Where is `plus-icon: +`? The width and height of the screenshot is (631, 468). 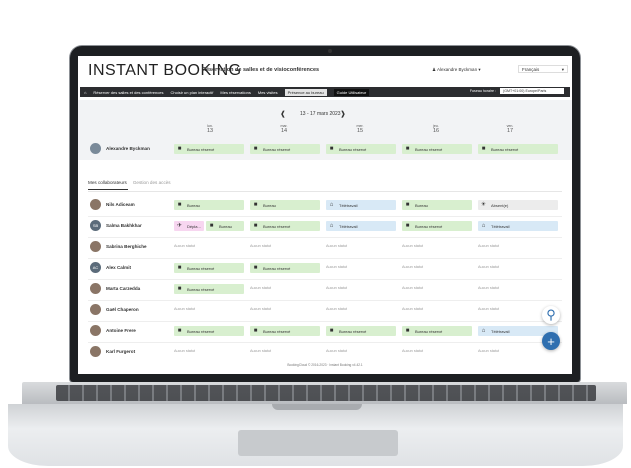
plus-icon: + is located at coordinates (551, 341).